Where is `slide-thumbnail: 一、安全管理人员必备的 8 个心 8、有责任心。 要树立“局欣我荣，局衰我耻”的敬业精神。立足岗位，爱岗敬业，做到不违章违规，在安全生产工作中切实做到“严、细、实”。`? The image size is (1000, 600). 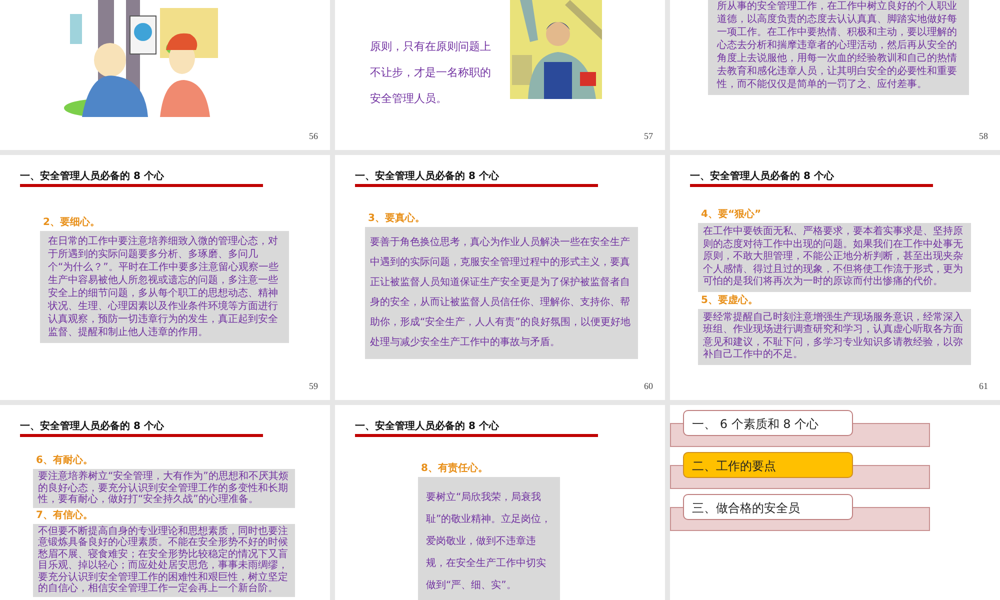 slide-thumbnail: 一、安全管理人员必备的 8 个心 8、有责任心。 要树立“局欣我荣，局衰我耻”的敬业精神。立足岗位，爱岗敬业，做到不违章违规，在安全生产工作中切实做到“严、细、实”。 is located at coordinates (500, 502).